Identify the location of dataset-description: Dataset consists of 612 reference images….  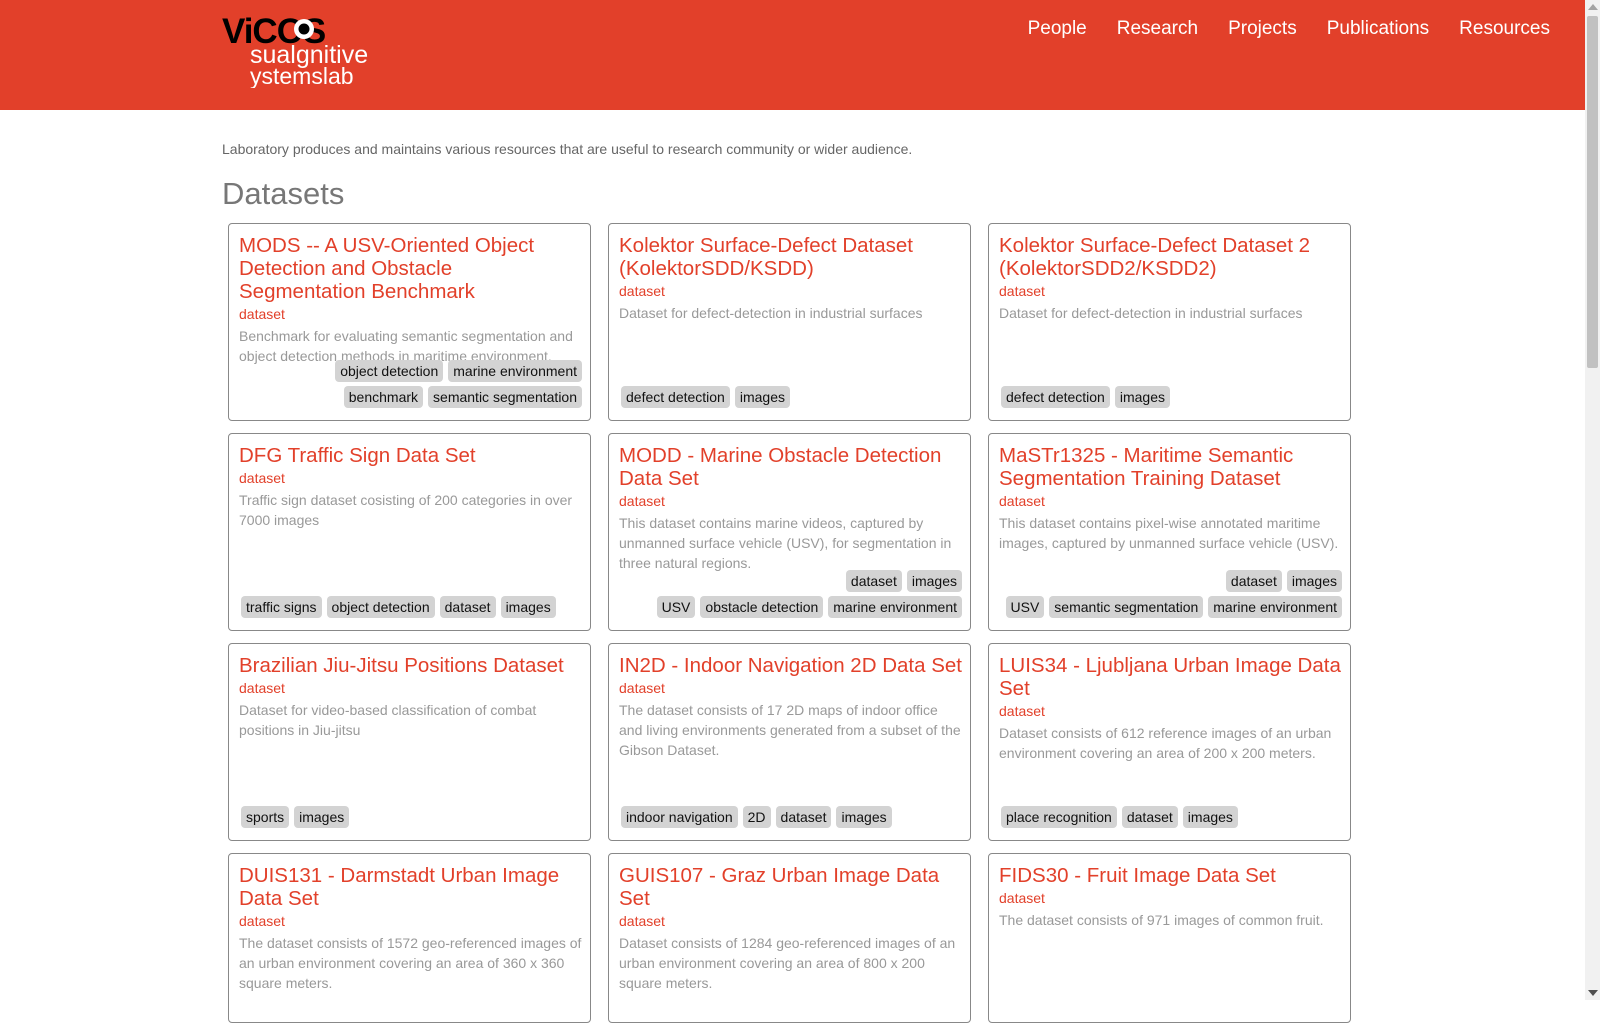
(1165, 743).